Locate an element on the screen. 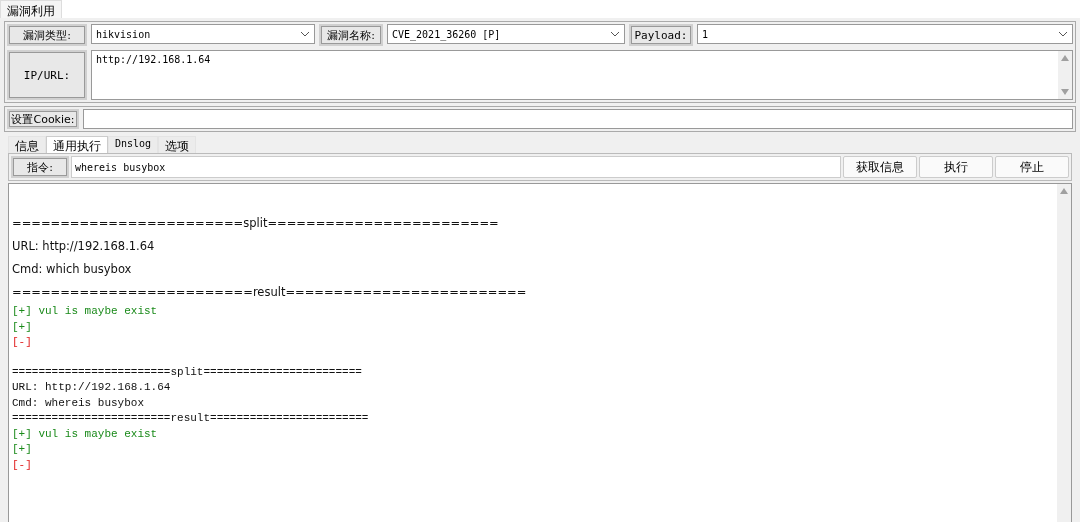  output-line: Cmd: which busybox is located at coordinates (72, 269).